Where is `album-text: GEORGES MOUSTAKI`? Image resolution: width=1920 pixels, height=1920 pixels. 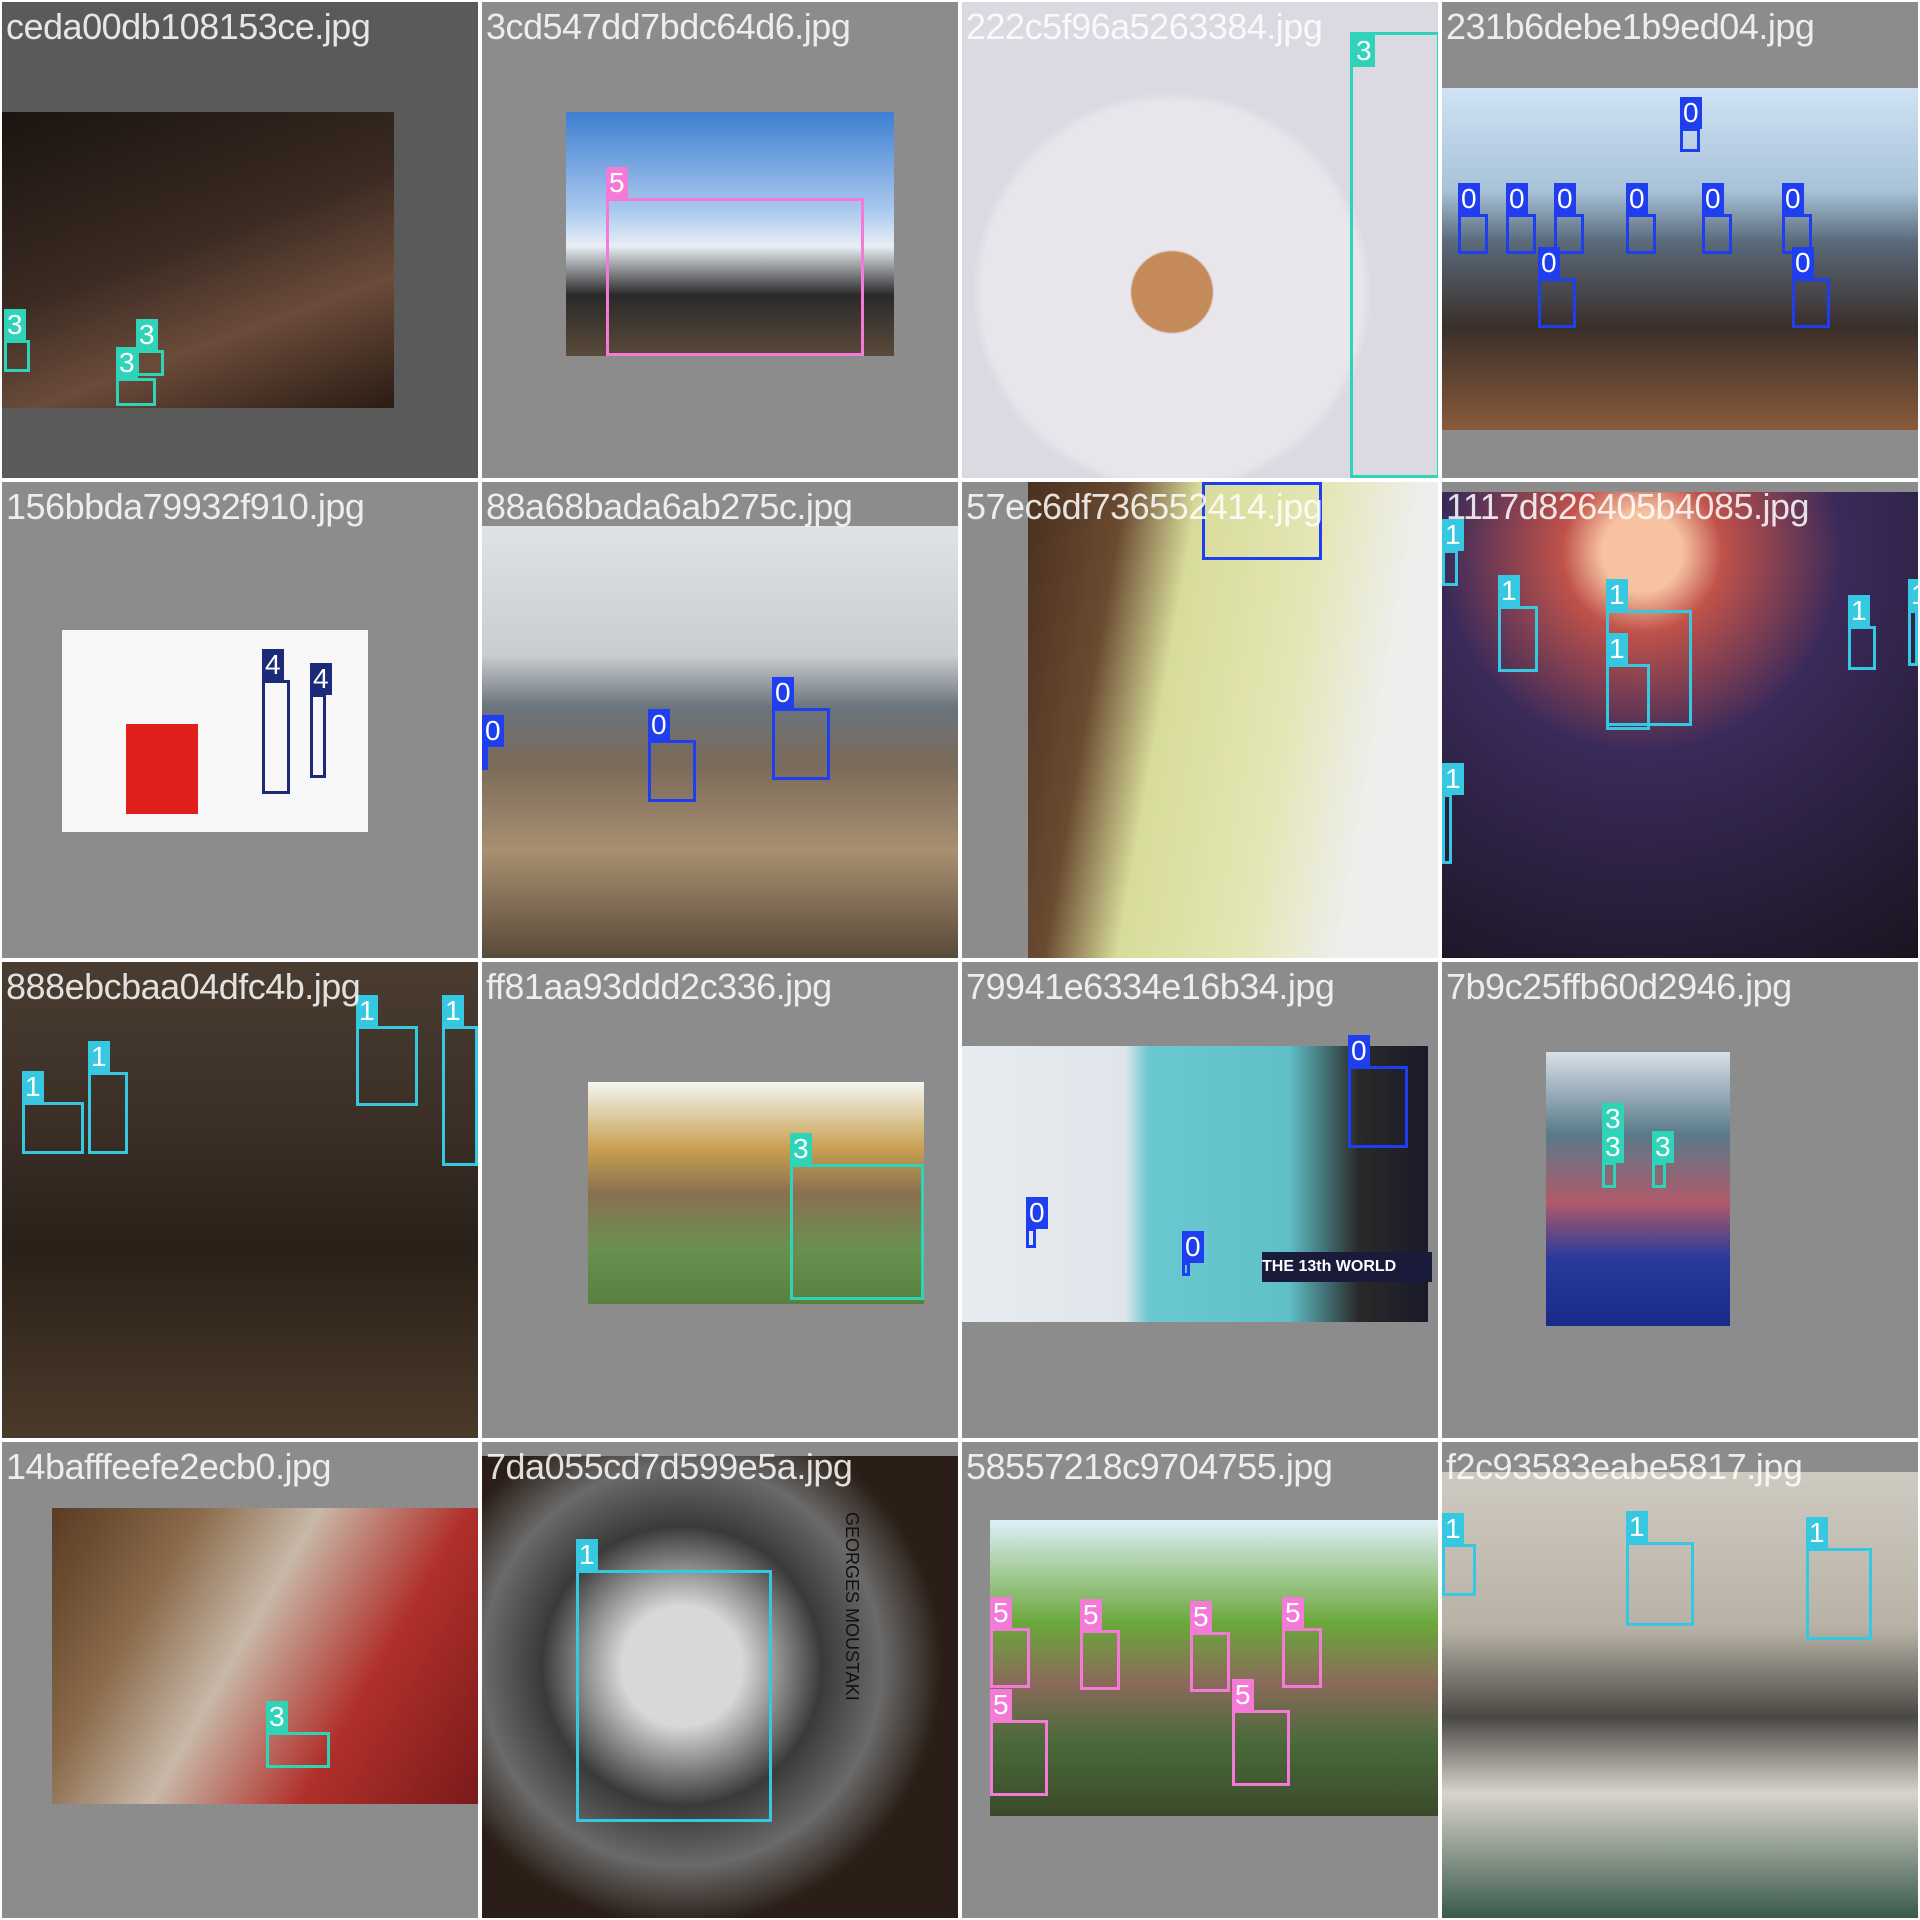
album-text: GEORGES MOUSTAKI is located at coordinates (852, 1606).